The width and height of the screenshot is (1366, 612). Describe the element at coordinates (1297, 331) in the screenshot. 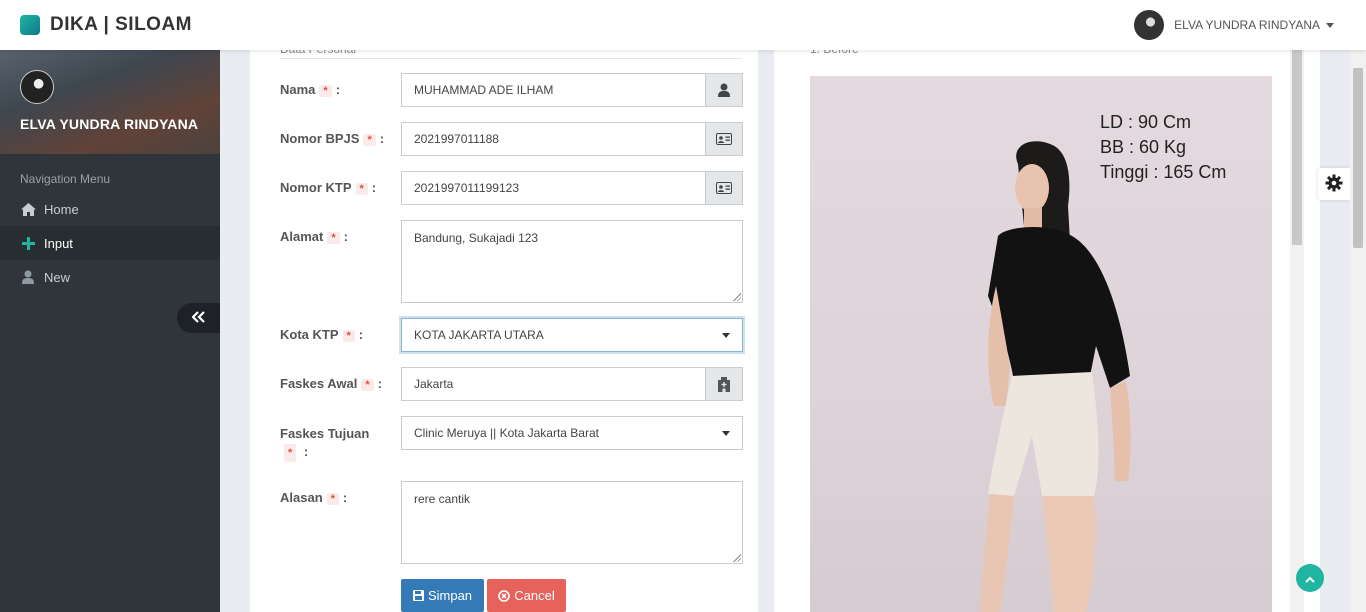

I see `preview-scrollbar` at that location.